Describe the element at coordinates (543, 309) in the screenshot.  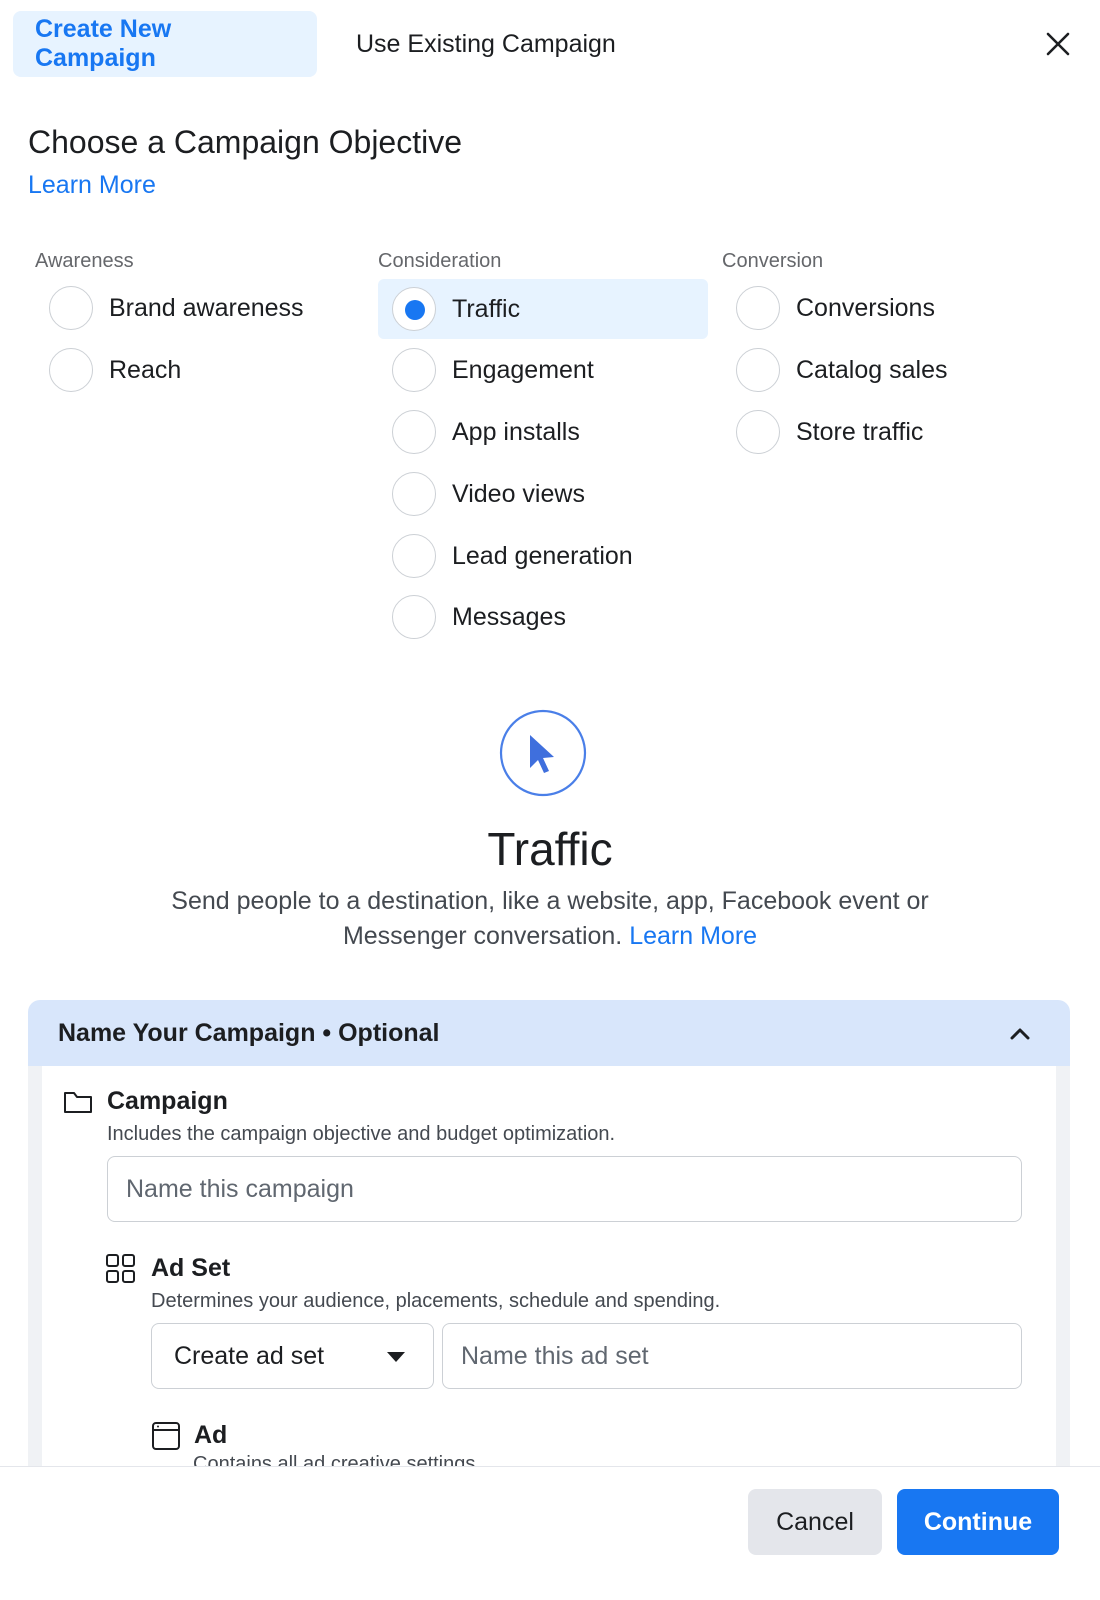
I see `objective-option-traffic: Traffic` at that location.